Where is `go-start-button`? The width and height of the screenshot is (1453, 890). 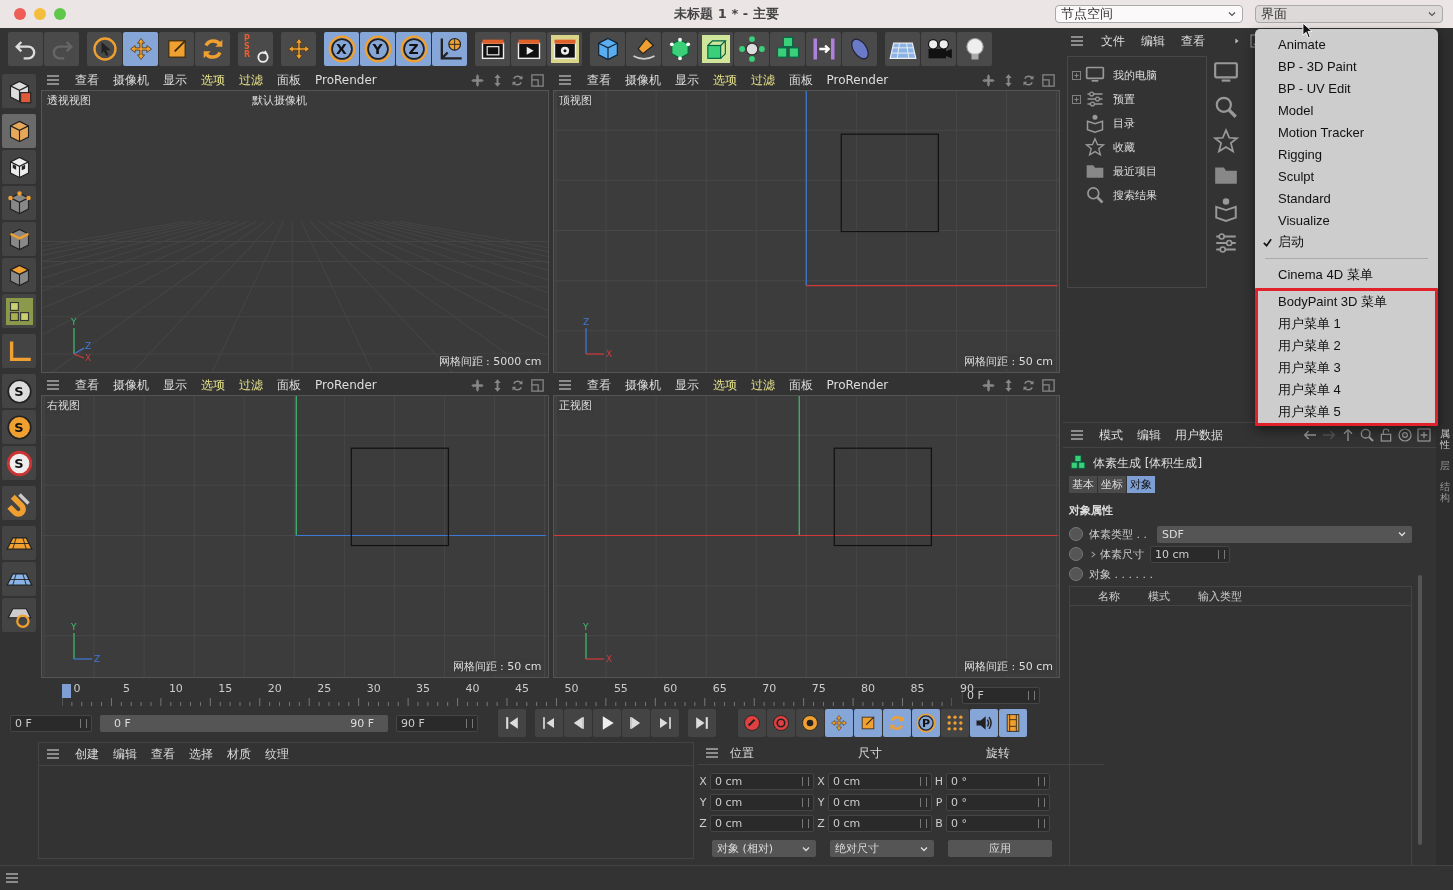 go-start-button is located at coordinates (512, 723).